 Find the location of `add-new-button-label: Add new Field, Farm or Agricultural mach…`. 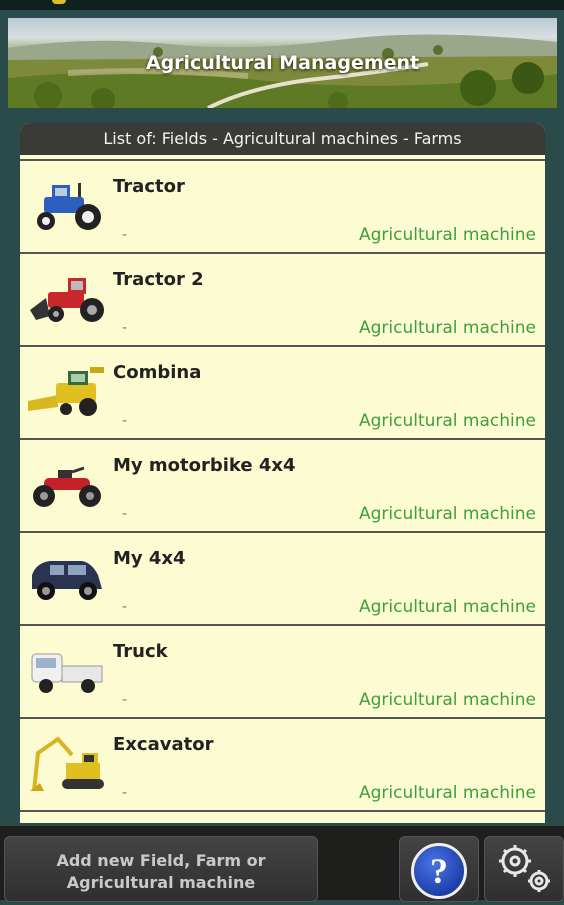

add-new-button-label: Add new Field, Farm or Agricultural mach… is located at coordinates (161, 871).